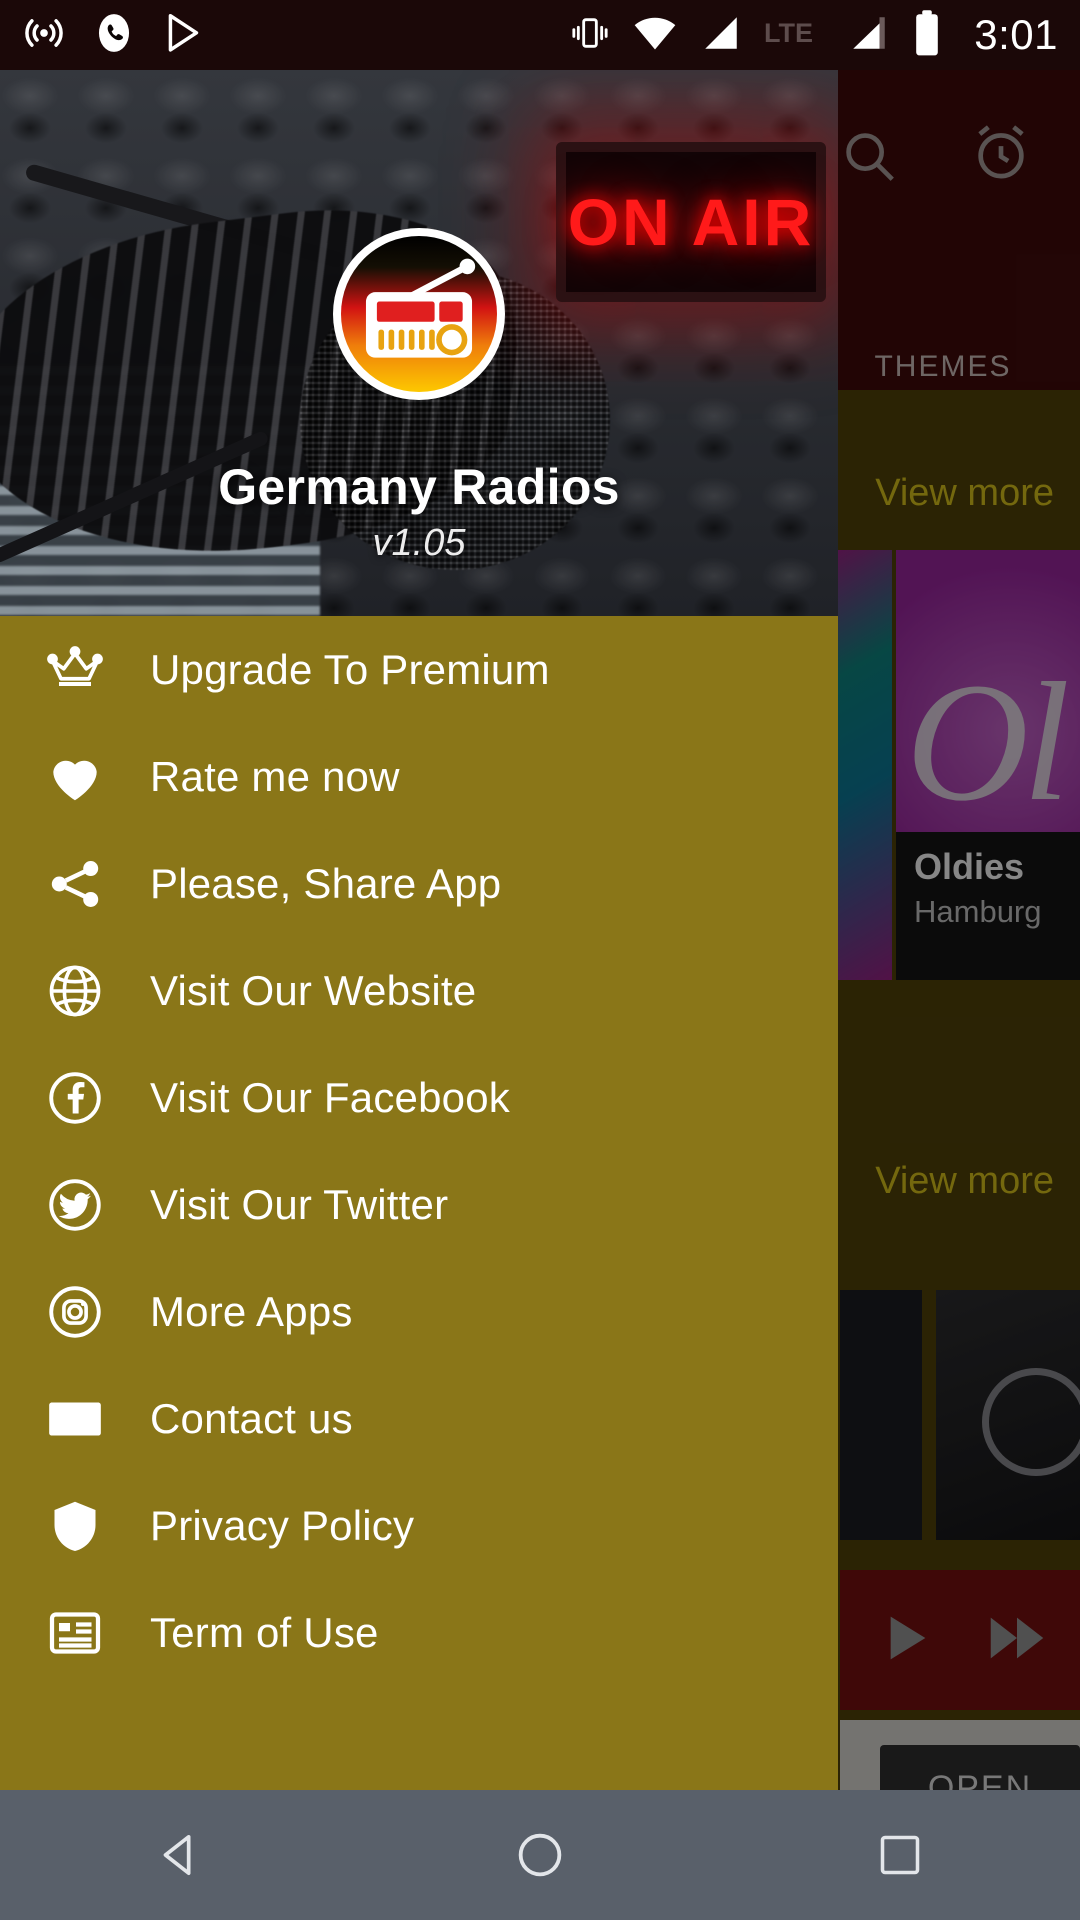 This screenshot has height=1920, width=1080. I want to click on drawer-item-label: Privacy Policy, so click(282, 1525).